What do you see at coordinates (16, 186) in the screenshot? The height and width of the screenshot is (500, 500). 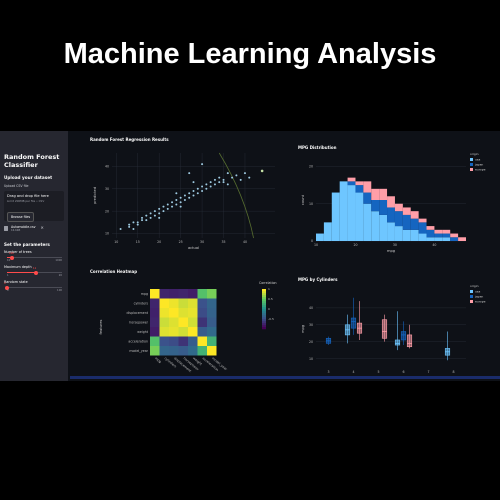 I see `upload-label: Upload CSV file` at bounding box center [16, 186].